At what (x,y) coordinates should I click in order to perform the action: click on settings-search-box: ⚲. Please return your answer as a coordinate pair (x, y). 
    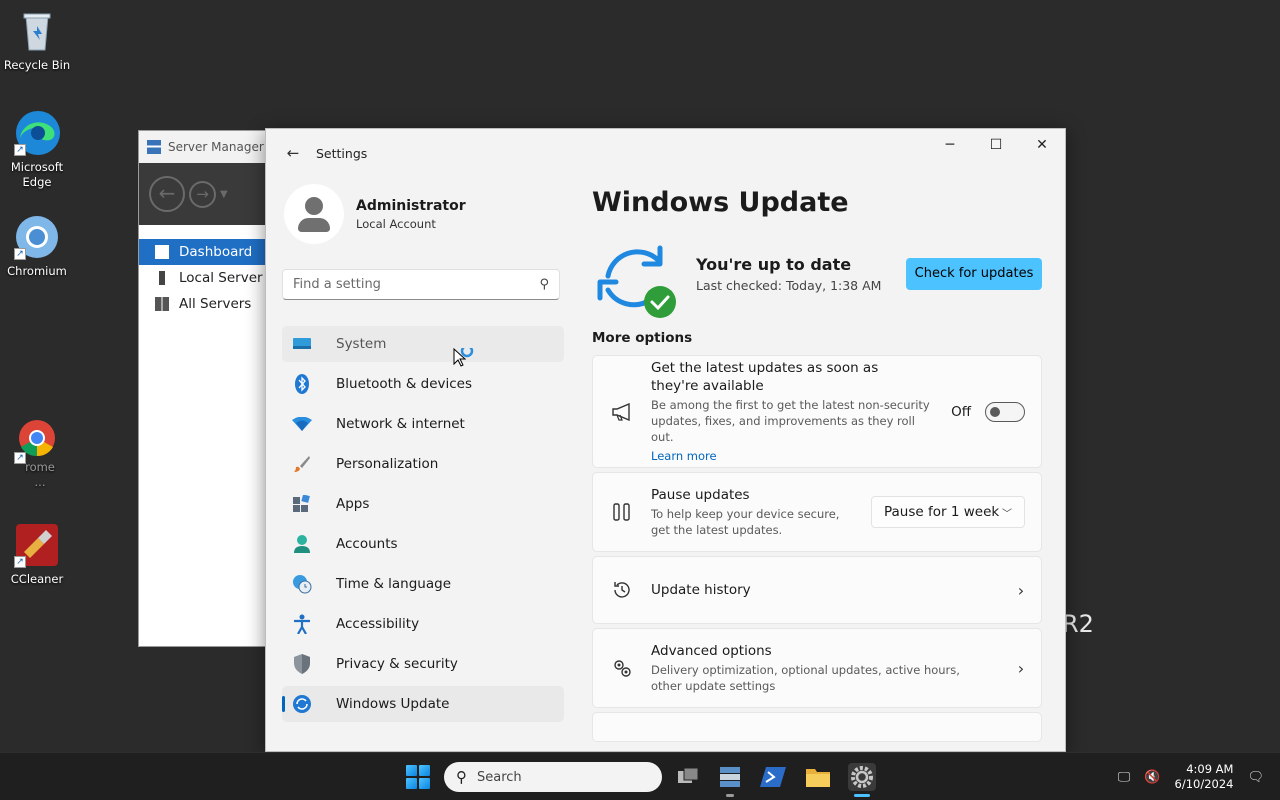
    Looking at the image, I should click on (421, 284).